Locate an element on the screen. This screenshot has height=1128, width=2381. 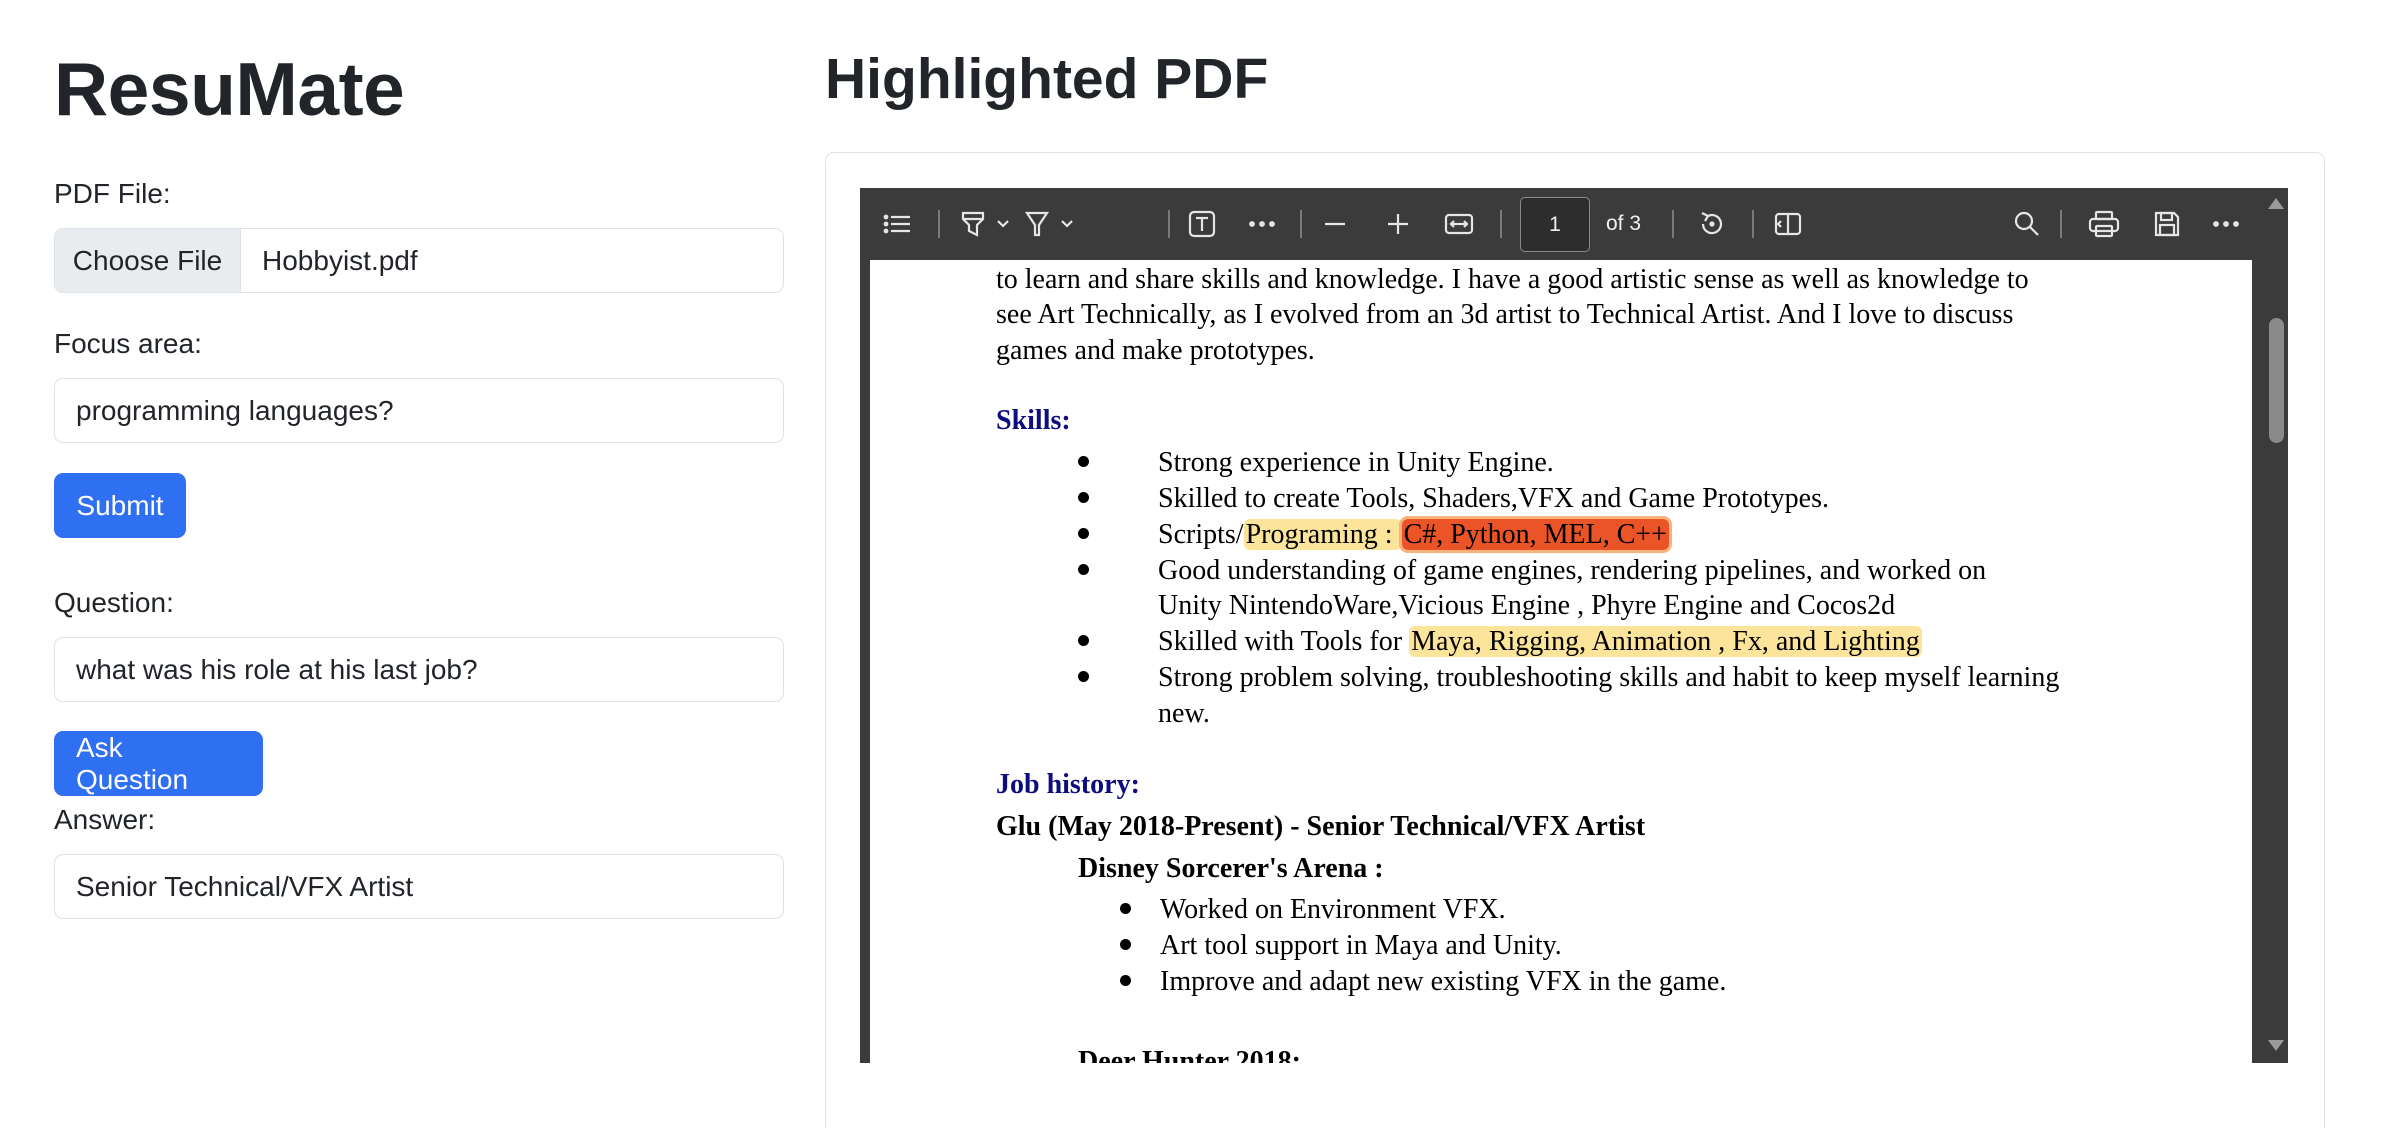
more-icon is located at coordinates (1262, 224).